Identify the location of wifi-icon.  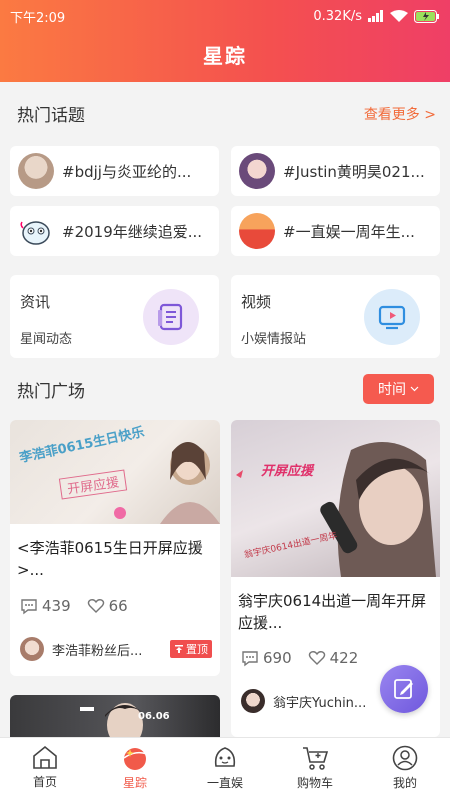
(399, 15).